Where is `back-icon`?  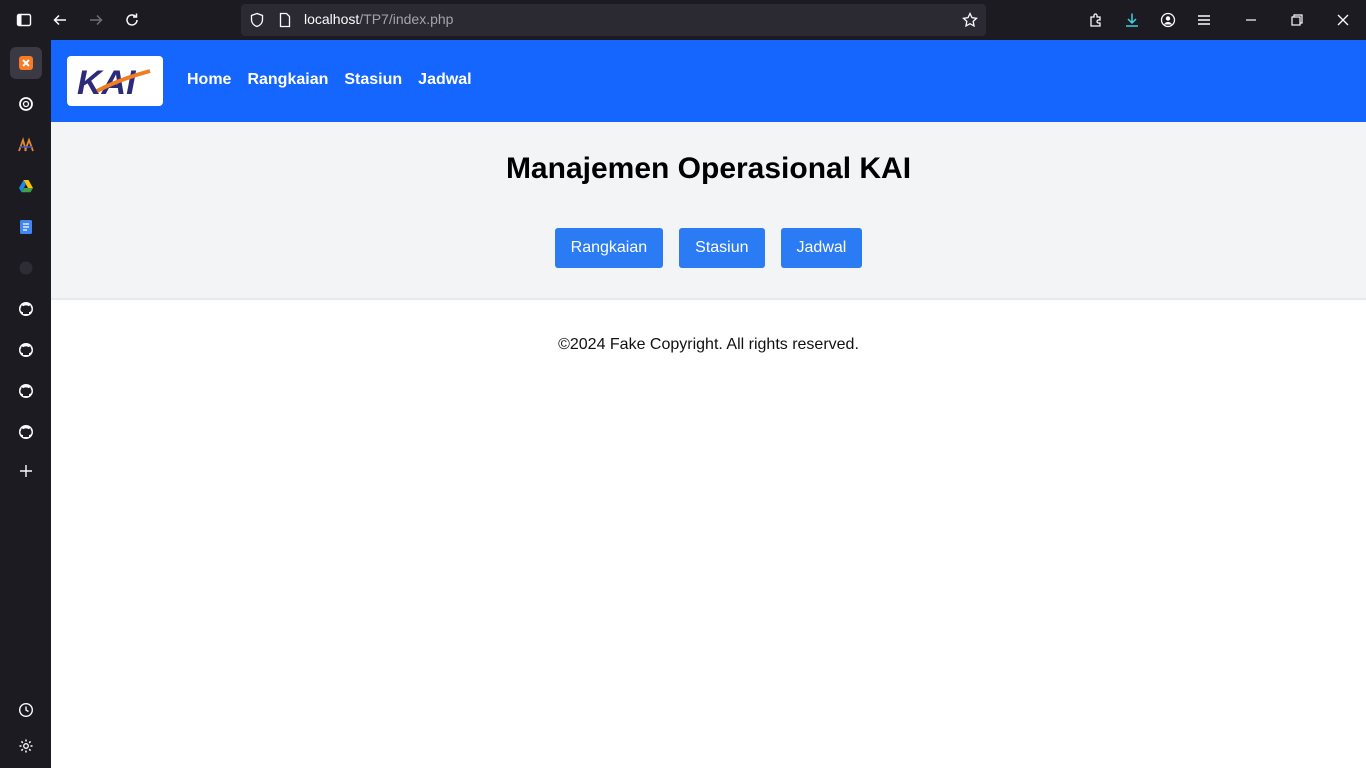
back-icon is located at coordinates (60, 20).